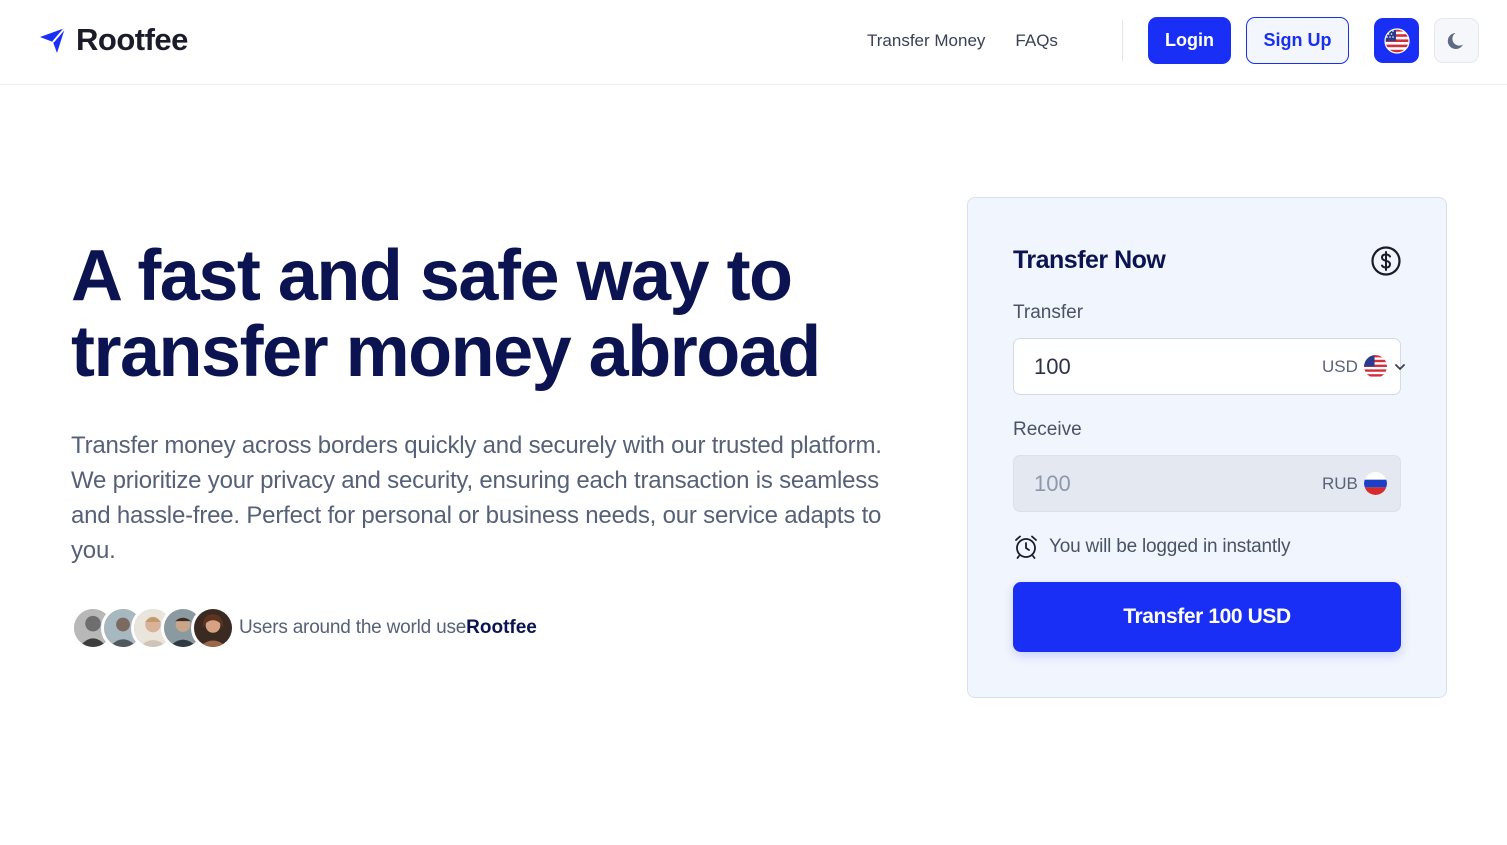 The image size is (1507, 845). I want to click on login-note: You will be logged in instantly, so click(1152, 547).